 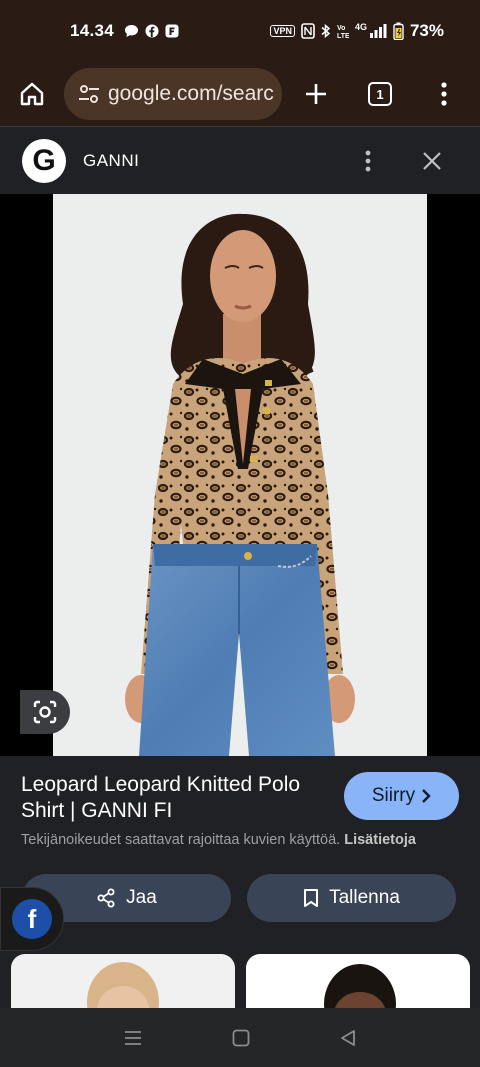 I want to click on volte-icon: VoLTE, so click(x=343, y=32).